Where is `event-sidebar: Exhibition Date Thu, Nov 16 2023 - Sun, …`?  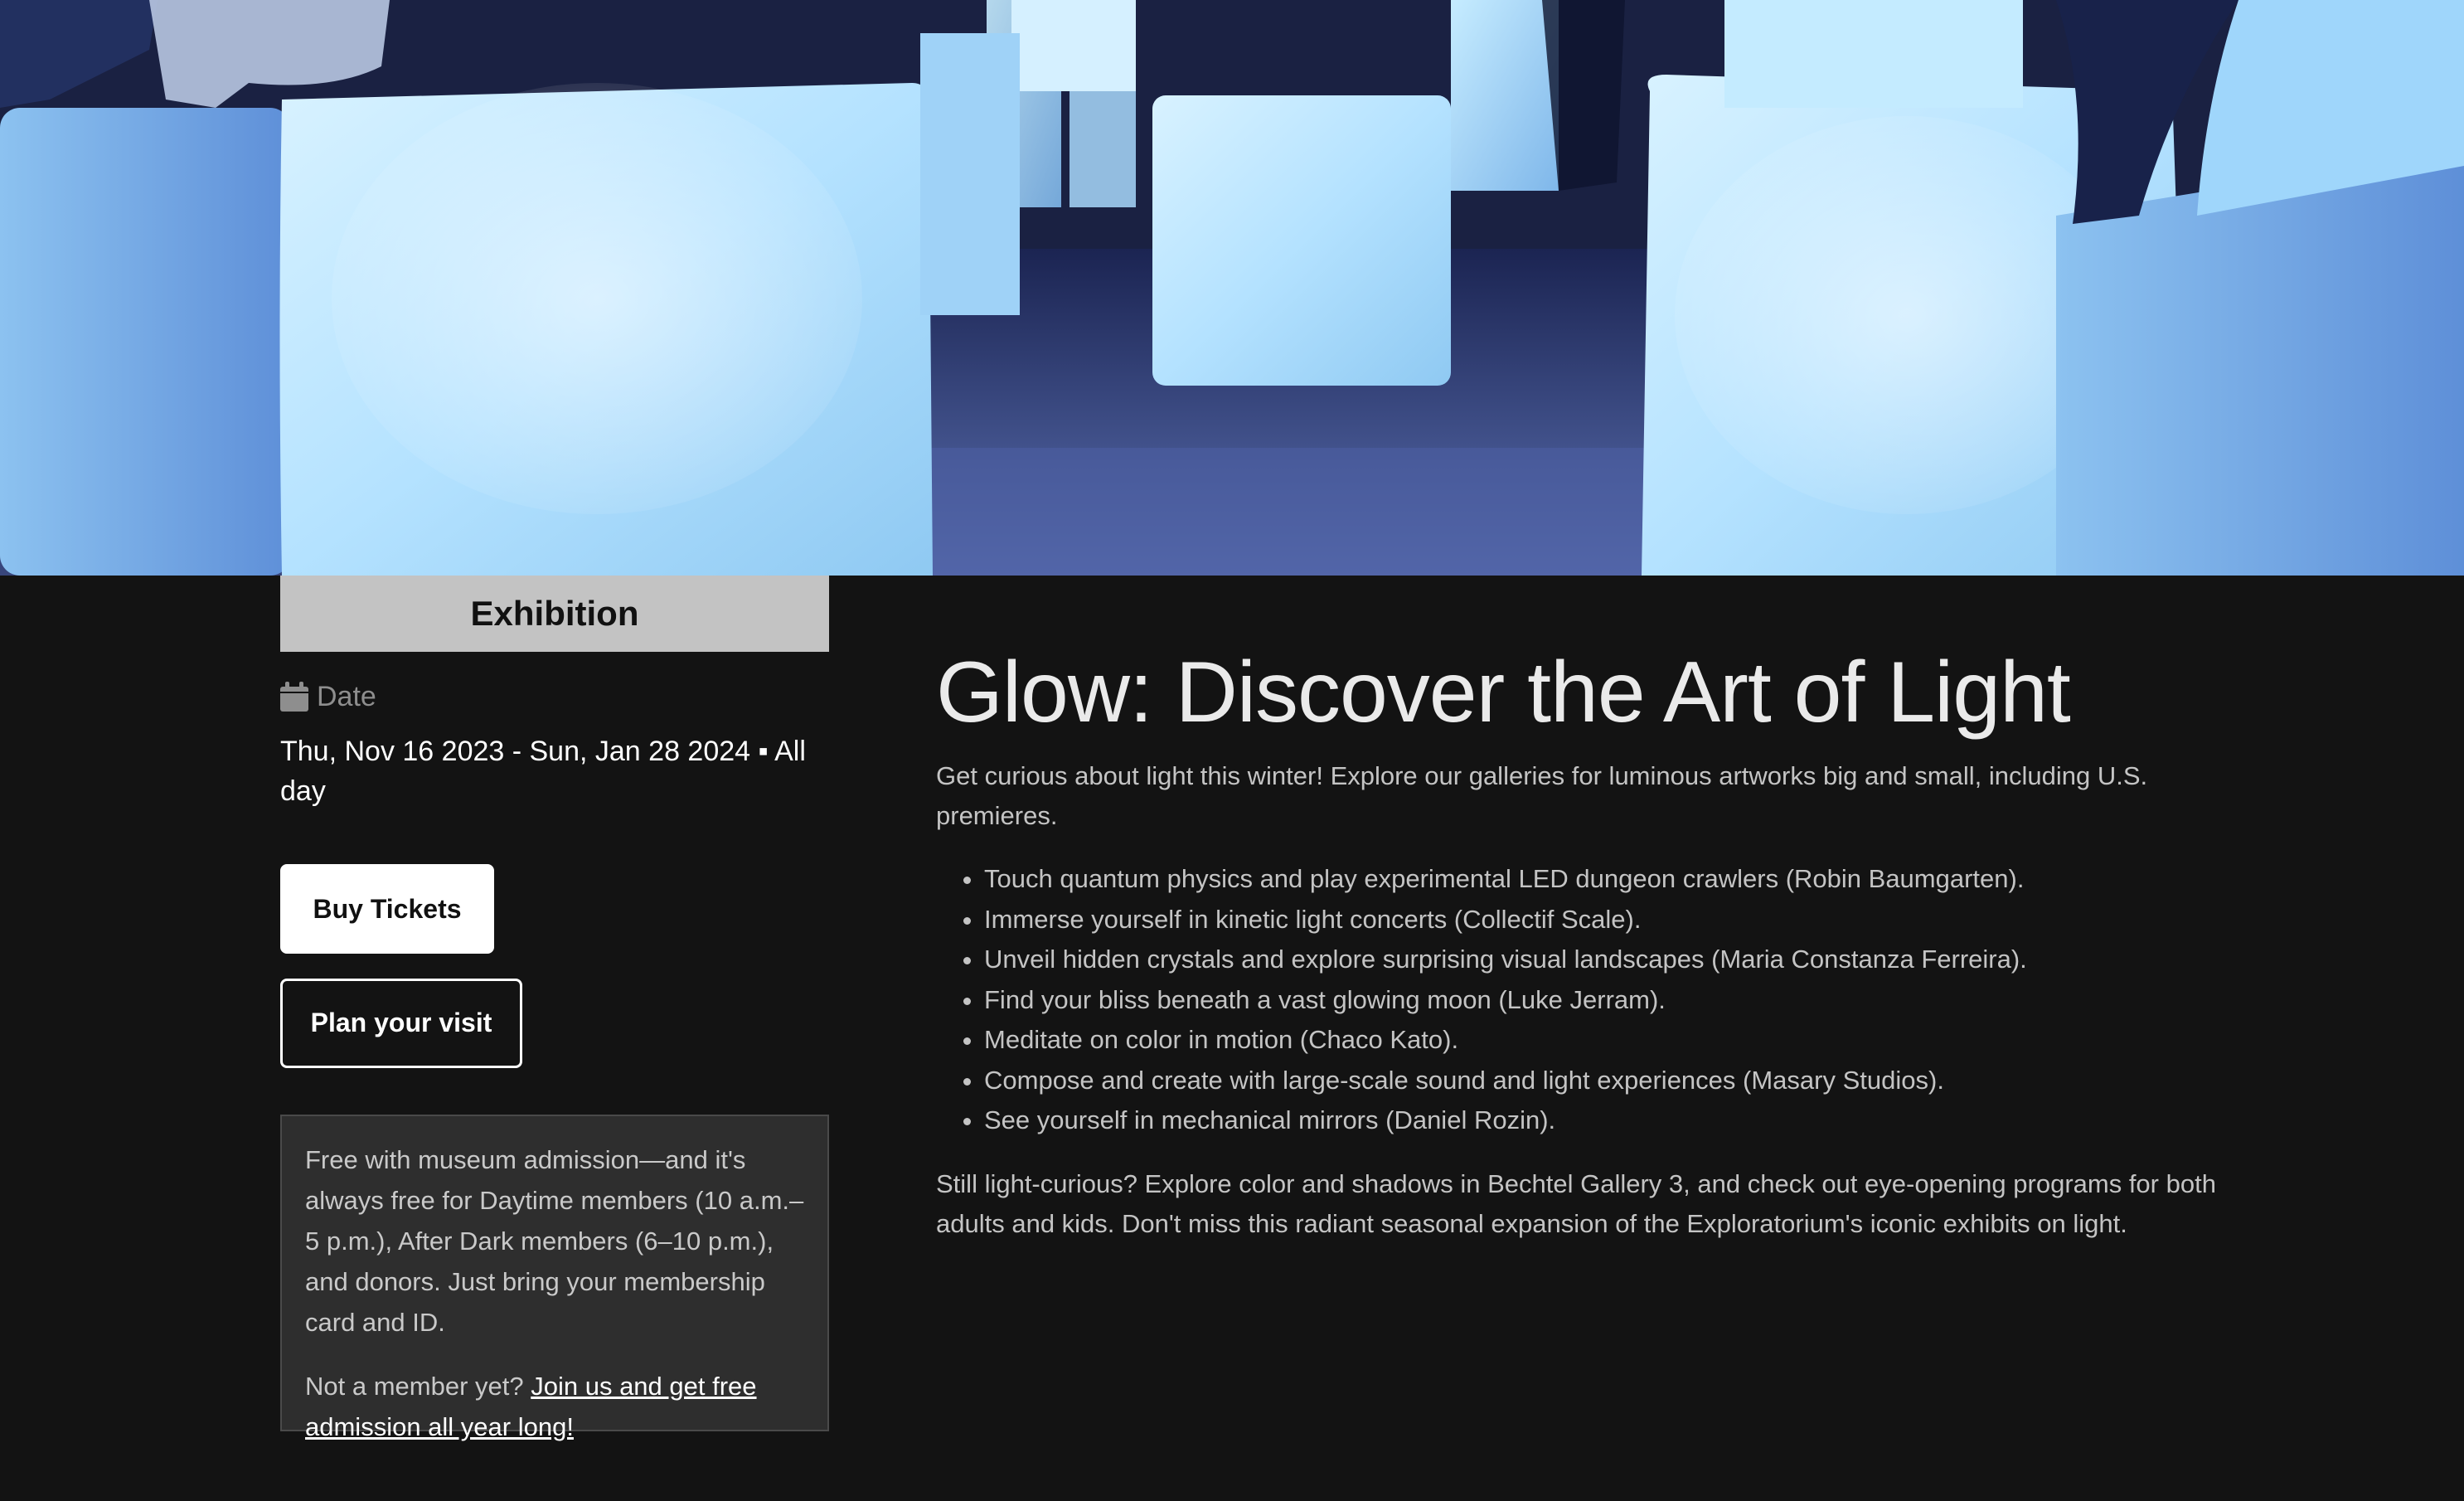 event-sidebar: Exhibition Date Thu, Nov 16 2023 - Sun, … is located at coordinates (555, 1008).